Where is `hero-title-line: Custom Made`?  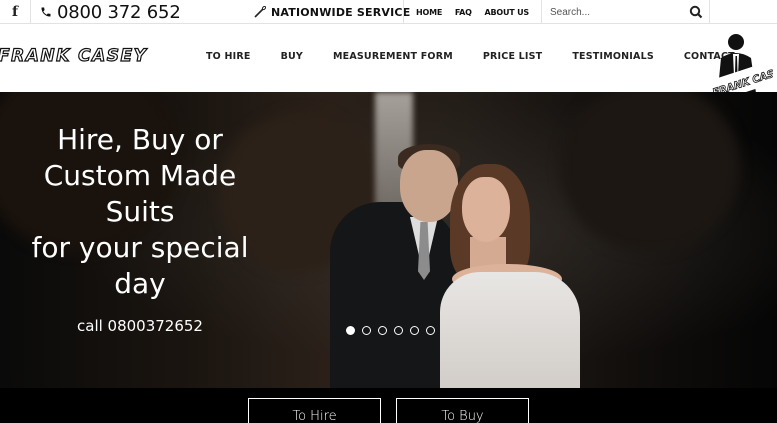
hero-title-line: Custom Made is located at coordinates (140, 175).